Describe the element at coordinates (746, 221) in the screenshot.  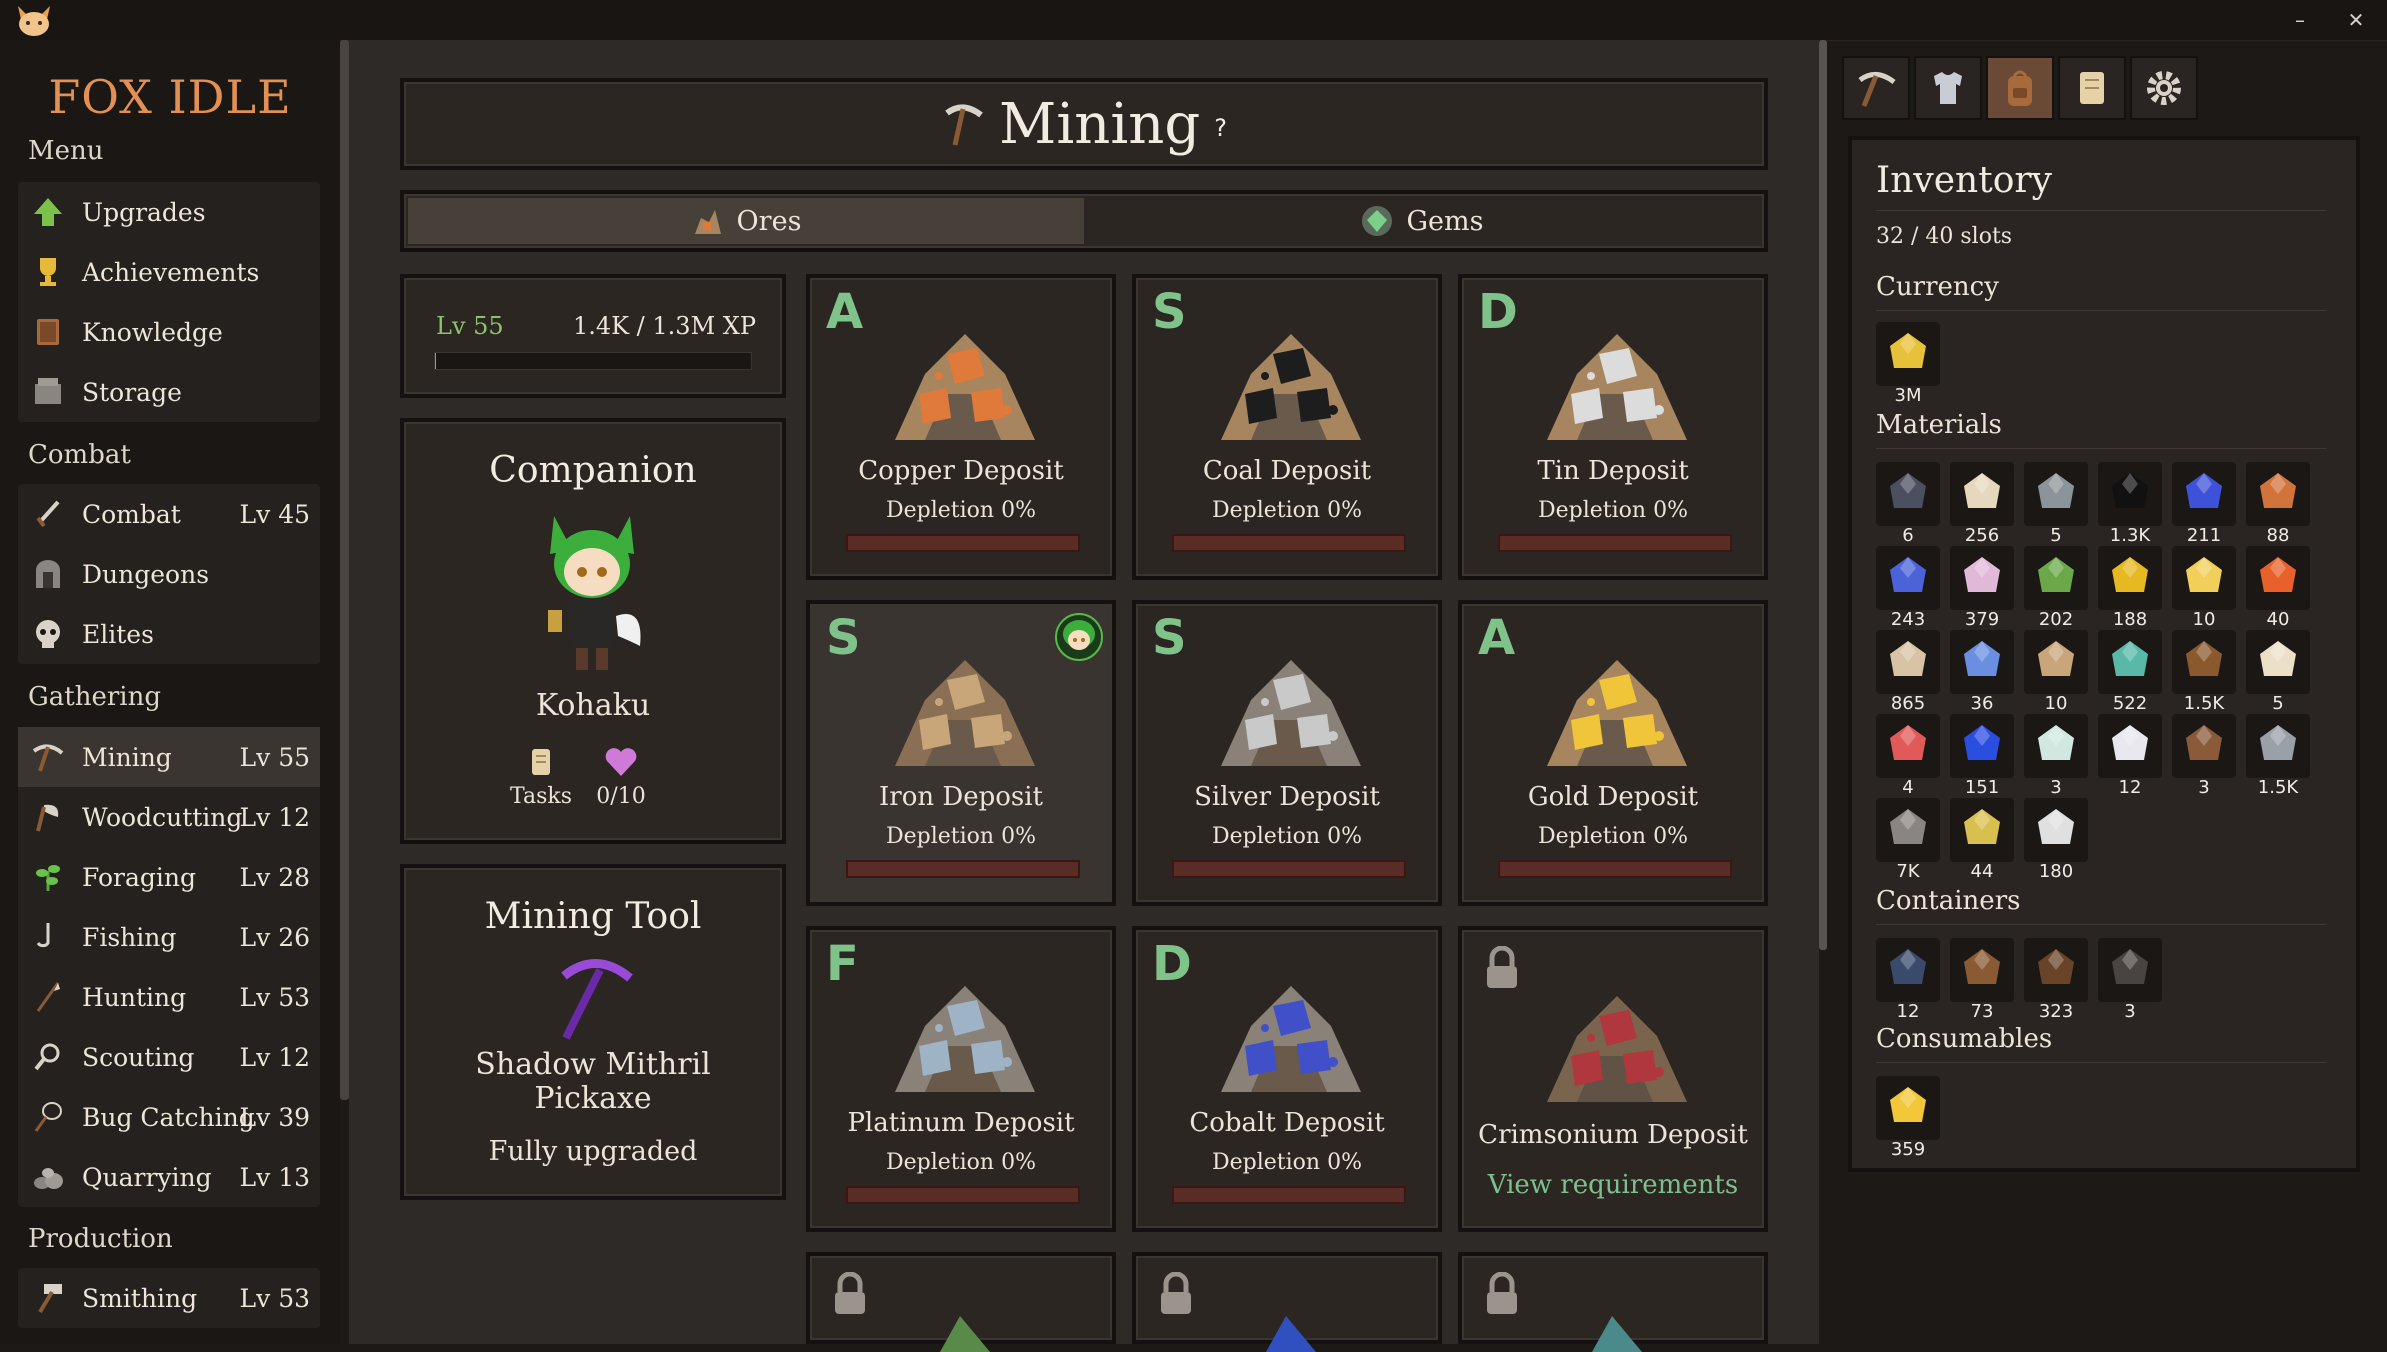
I see `tab-ores: Ores` at that location.